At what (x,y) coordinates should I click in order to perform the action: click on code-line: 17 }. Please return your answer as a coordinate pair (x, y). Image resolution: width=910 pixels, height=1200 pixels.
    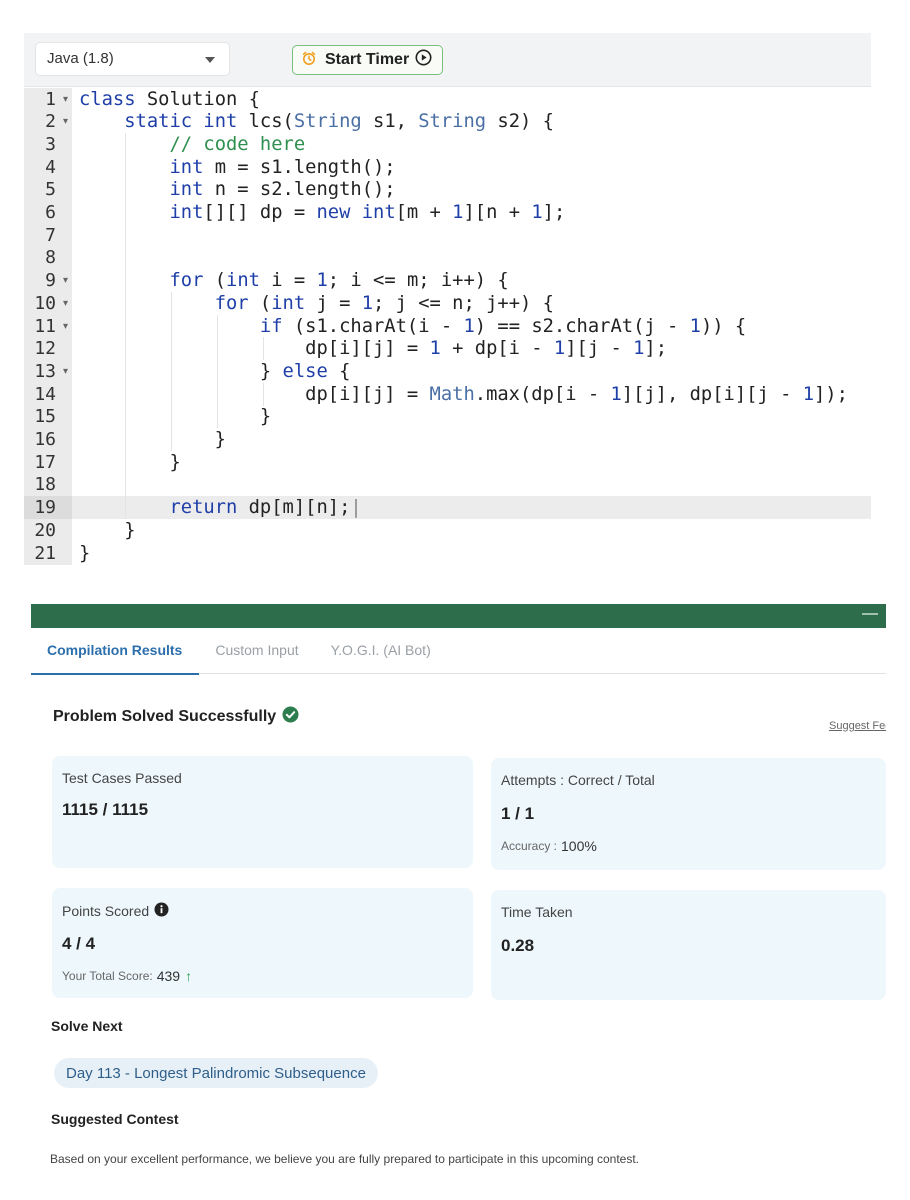
    Looking at the image, I should click on (447, 462).